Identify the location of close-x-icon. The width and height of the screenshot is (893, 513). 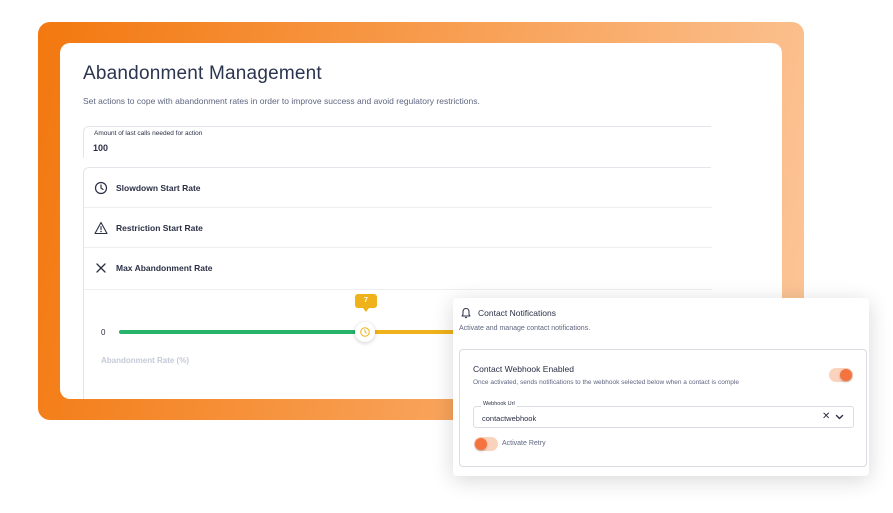
(101, 268).